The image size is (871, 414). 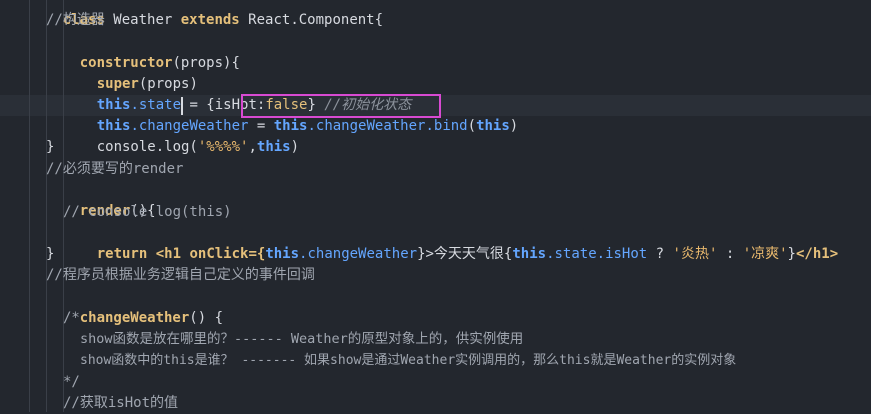 What do you see at coordinates (29, 206) in the screenshot?
I see `indent-guide` at bounding box center [29, 206].